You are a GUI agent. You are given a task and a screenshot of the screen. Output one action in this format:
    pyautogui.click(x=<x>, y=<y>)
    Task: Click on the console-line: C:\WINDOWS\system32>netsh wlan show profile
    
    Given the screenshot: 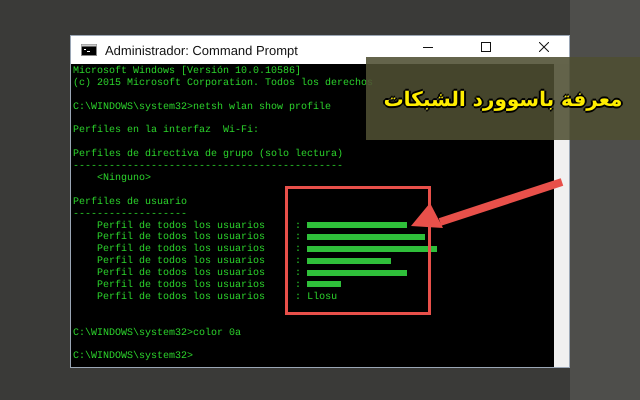 What is the action you would take?
    pyautogui.click(x=202, y=108)
    